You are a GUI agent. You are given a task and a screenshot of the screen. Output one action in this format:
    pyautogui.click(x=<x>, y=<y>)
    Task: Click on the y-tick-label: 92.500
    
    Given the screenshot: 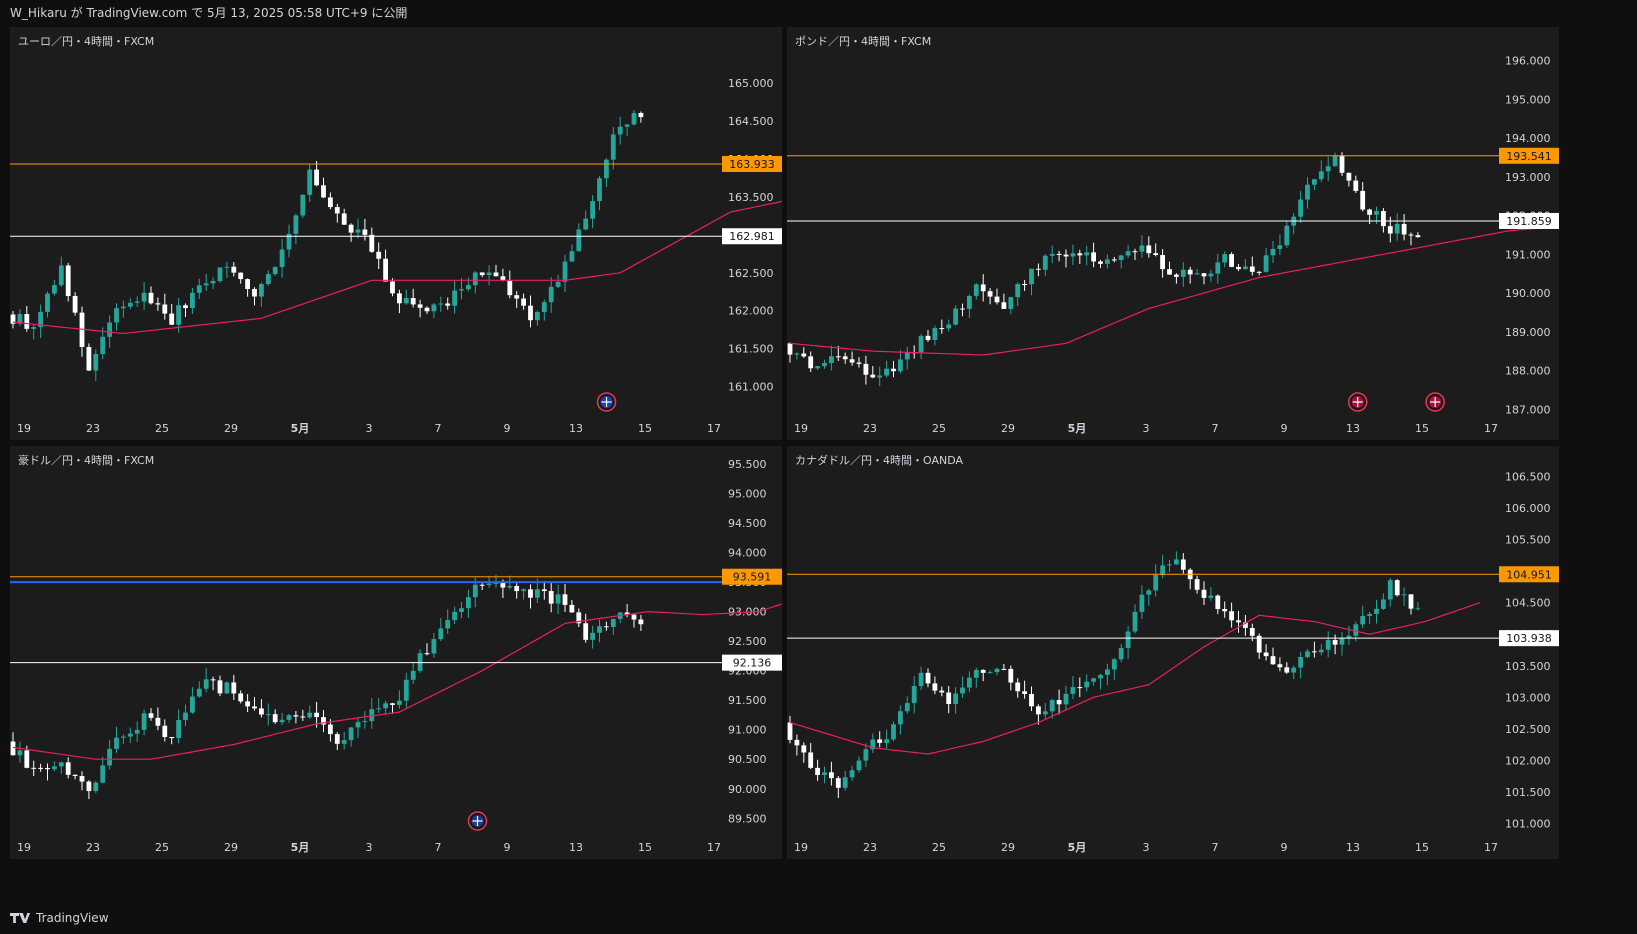 What is the action you would take?
    pyautogui.click(x=747, y=641)
    